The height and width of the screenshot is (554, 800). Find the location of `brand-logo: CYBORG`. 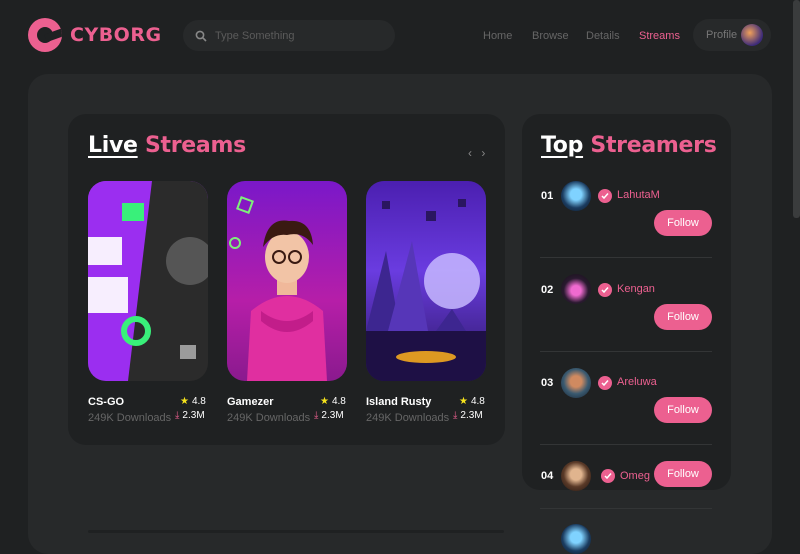

brand-logo: CYBORG is located at coordinates (95, 35).